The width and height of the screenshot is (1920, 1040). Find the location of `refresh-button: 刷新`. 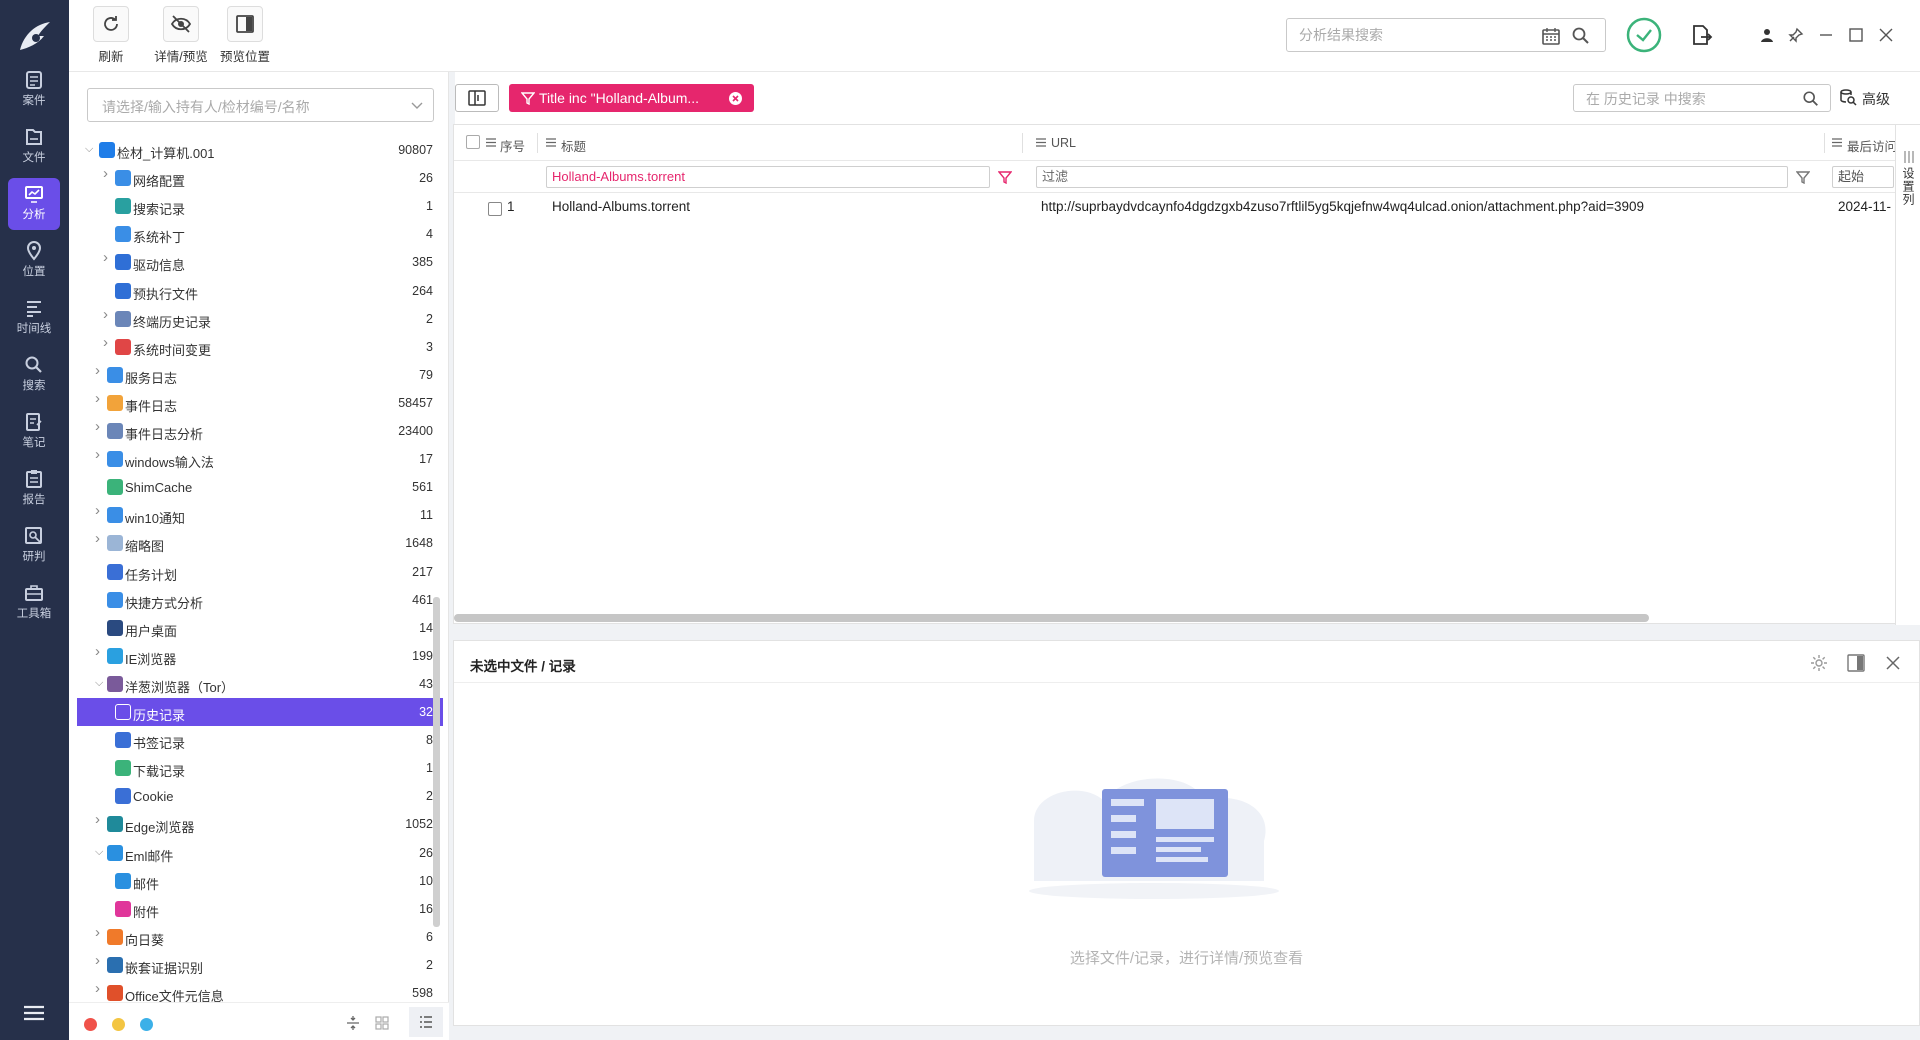

refresh-button: 刷新 is located at coordinates (111, 35).